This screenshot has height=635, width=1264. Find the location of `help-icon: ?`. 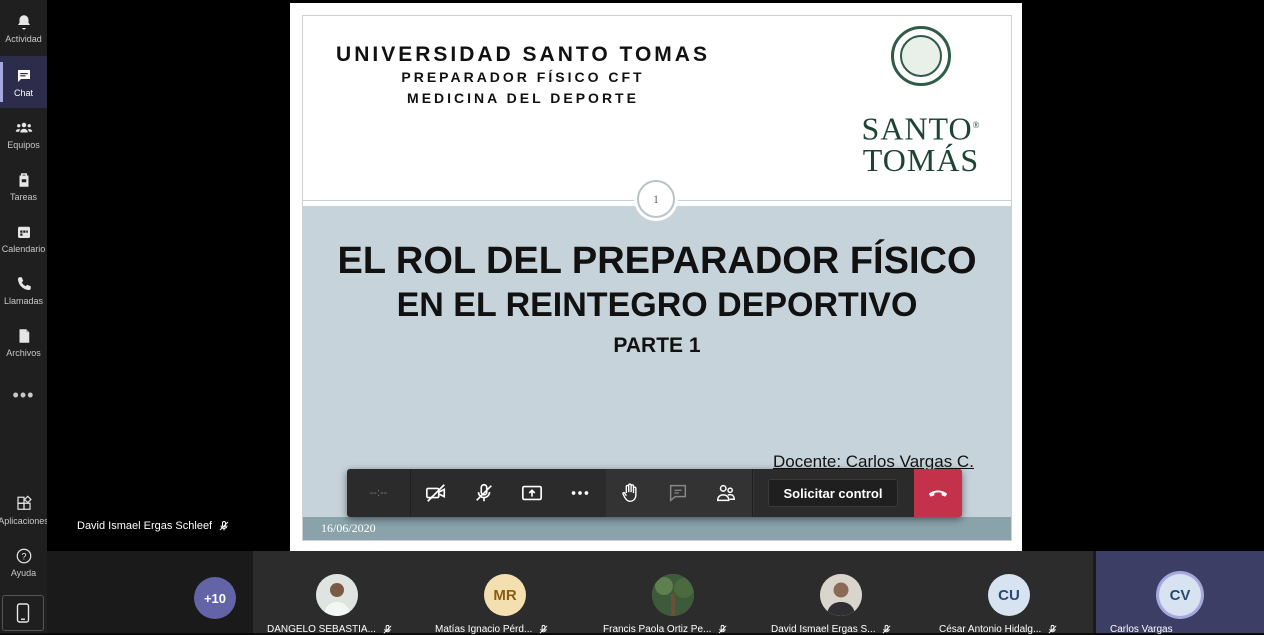

help-icon: ? is located at coordinates (23, 555).